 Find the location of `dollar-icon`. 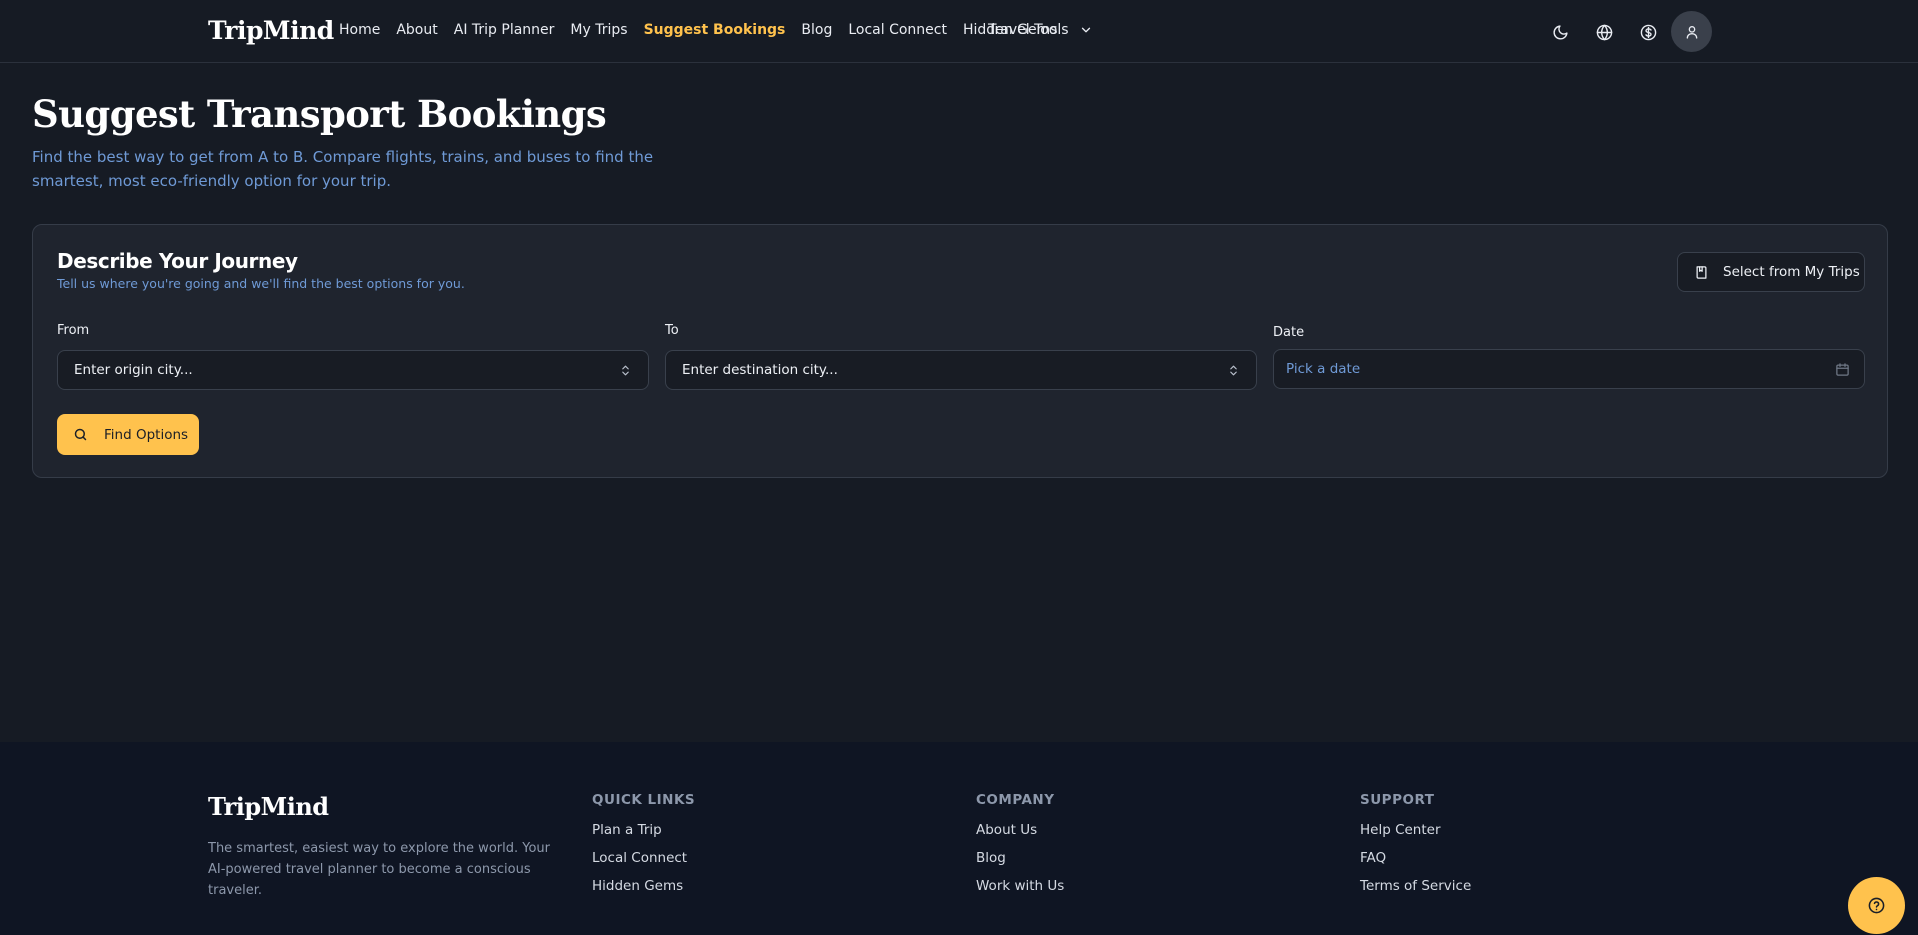

dollar-icon is located at coordinates (1648, 32).